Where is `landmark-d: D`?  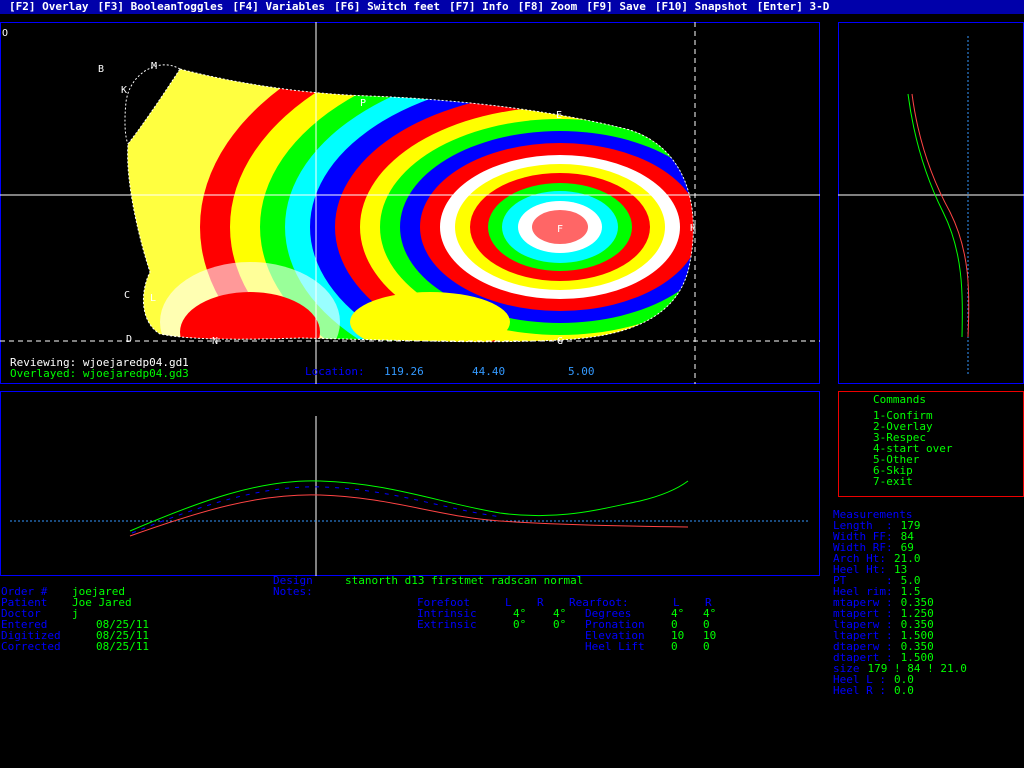
landmark-d: D is located at coordinates (129, 339).